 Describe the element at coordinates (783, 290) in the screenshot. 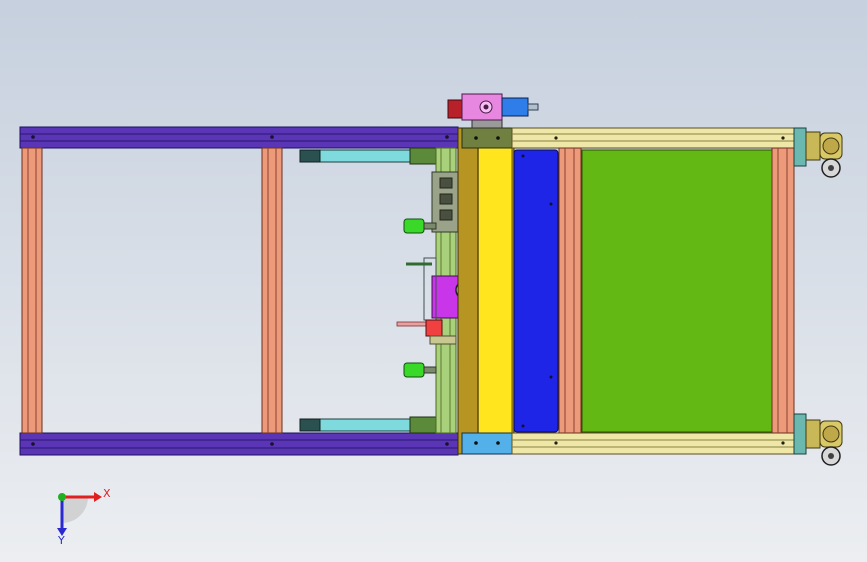

I see `conveyor-right-post` at that location.